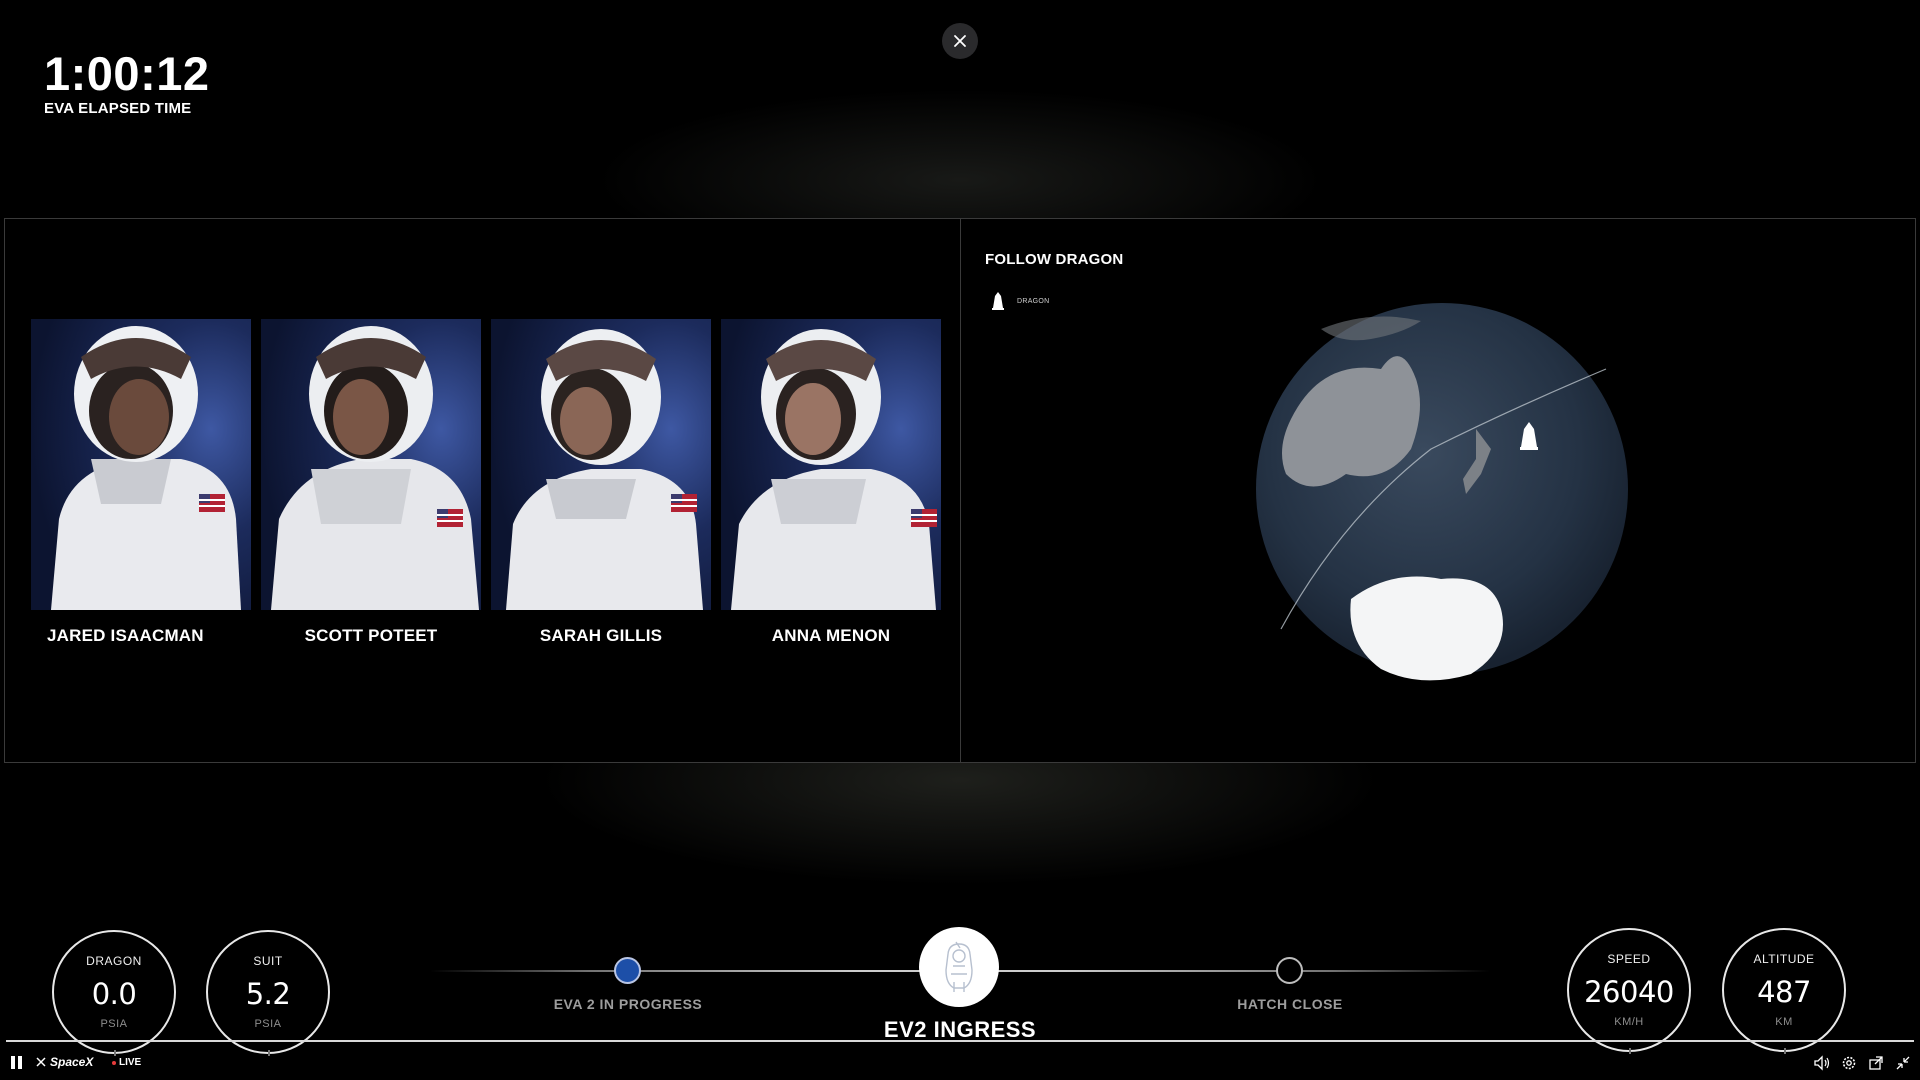 The image size is (1920, 1080). Describe the element at coordinates (627, 970) in the screenshot. I see `timeline-step-completed` at that location.